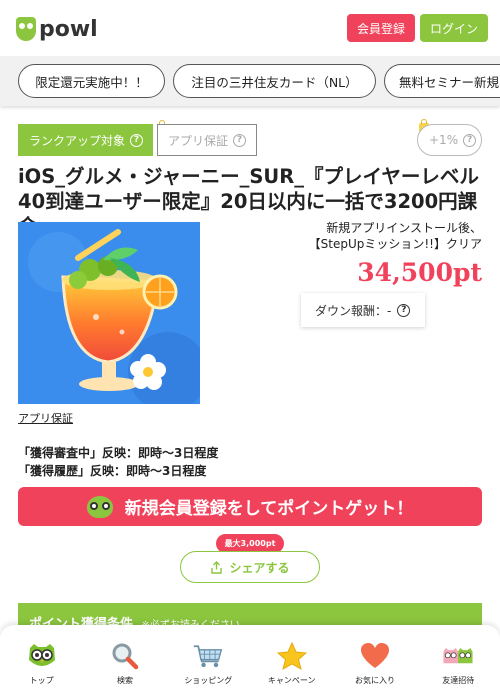  I want to click on reflect-history: 「獲得履歴」反映：即時～3日程度, so click(112, 471).